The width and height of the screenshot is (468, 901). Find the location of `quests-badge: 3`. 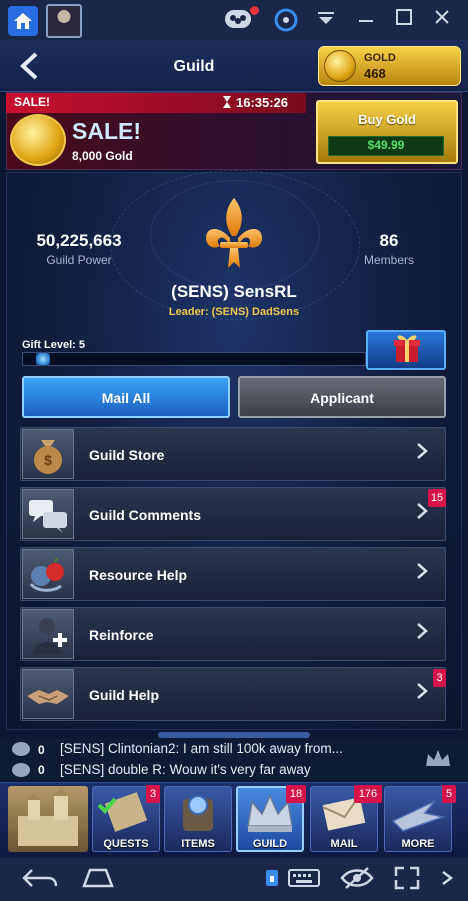

quests-badge: 3 is located at coordinates (153, 794).